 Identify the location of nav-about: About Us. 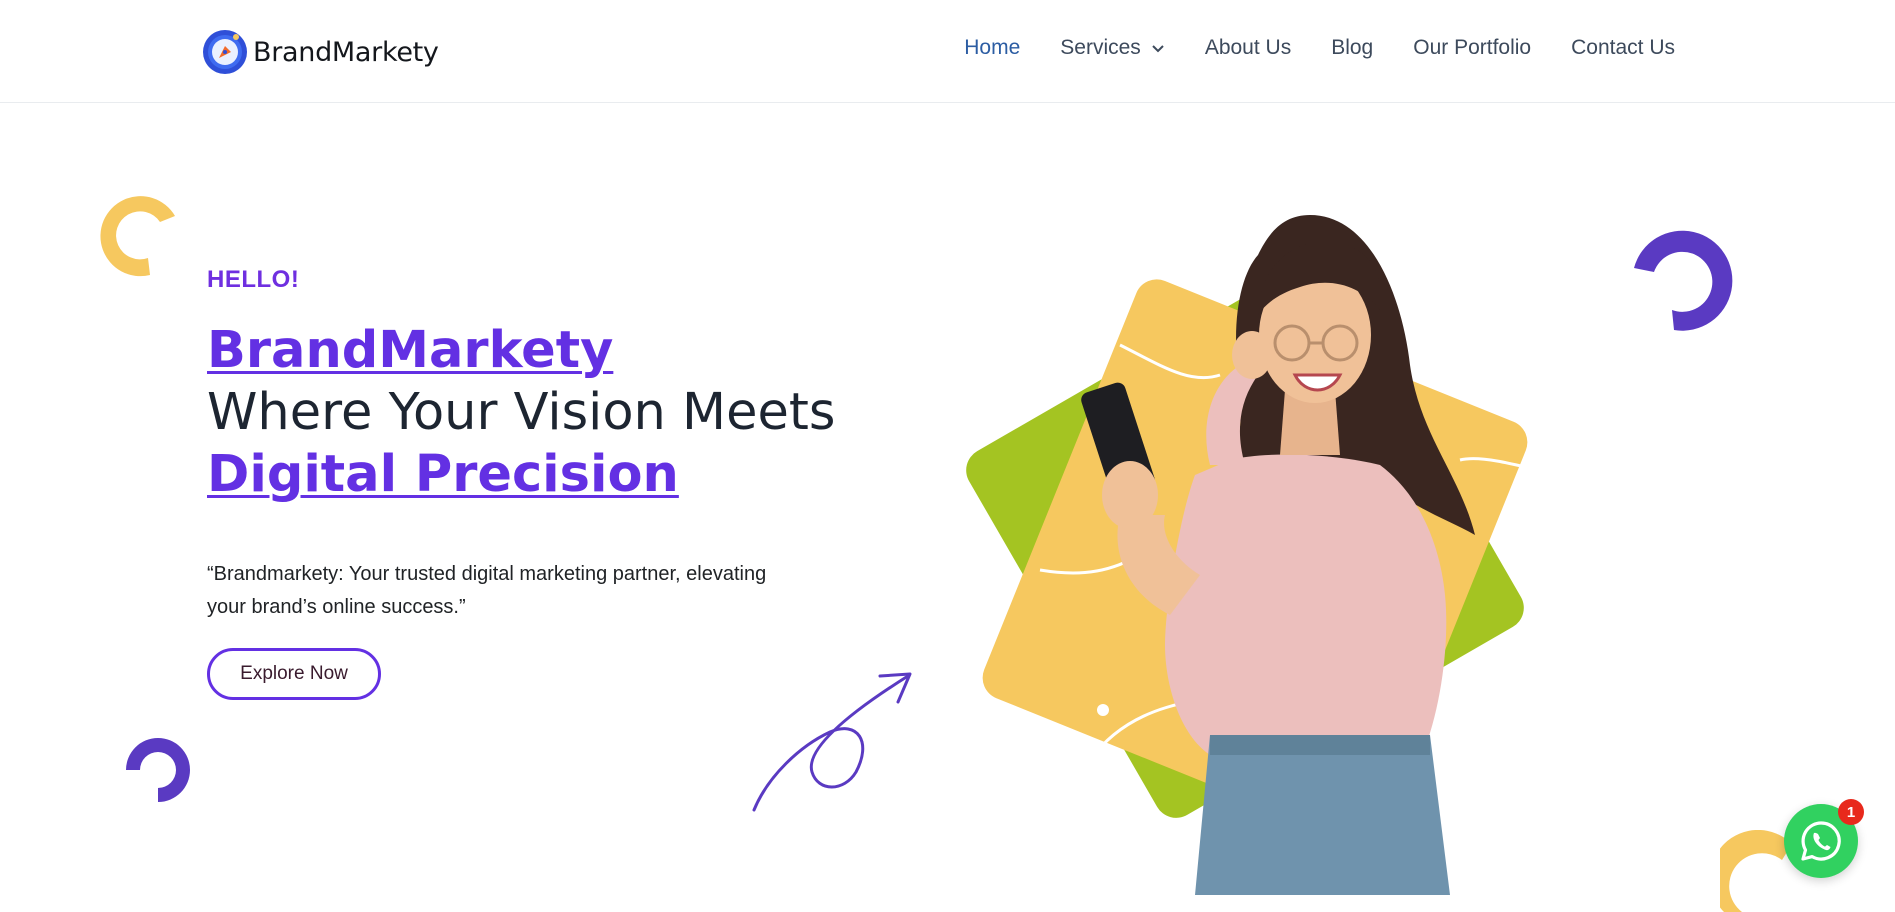
(1248, 48).